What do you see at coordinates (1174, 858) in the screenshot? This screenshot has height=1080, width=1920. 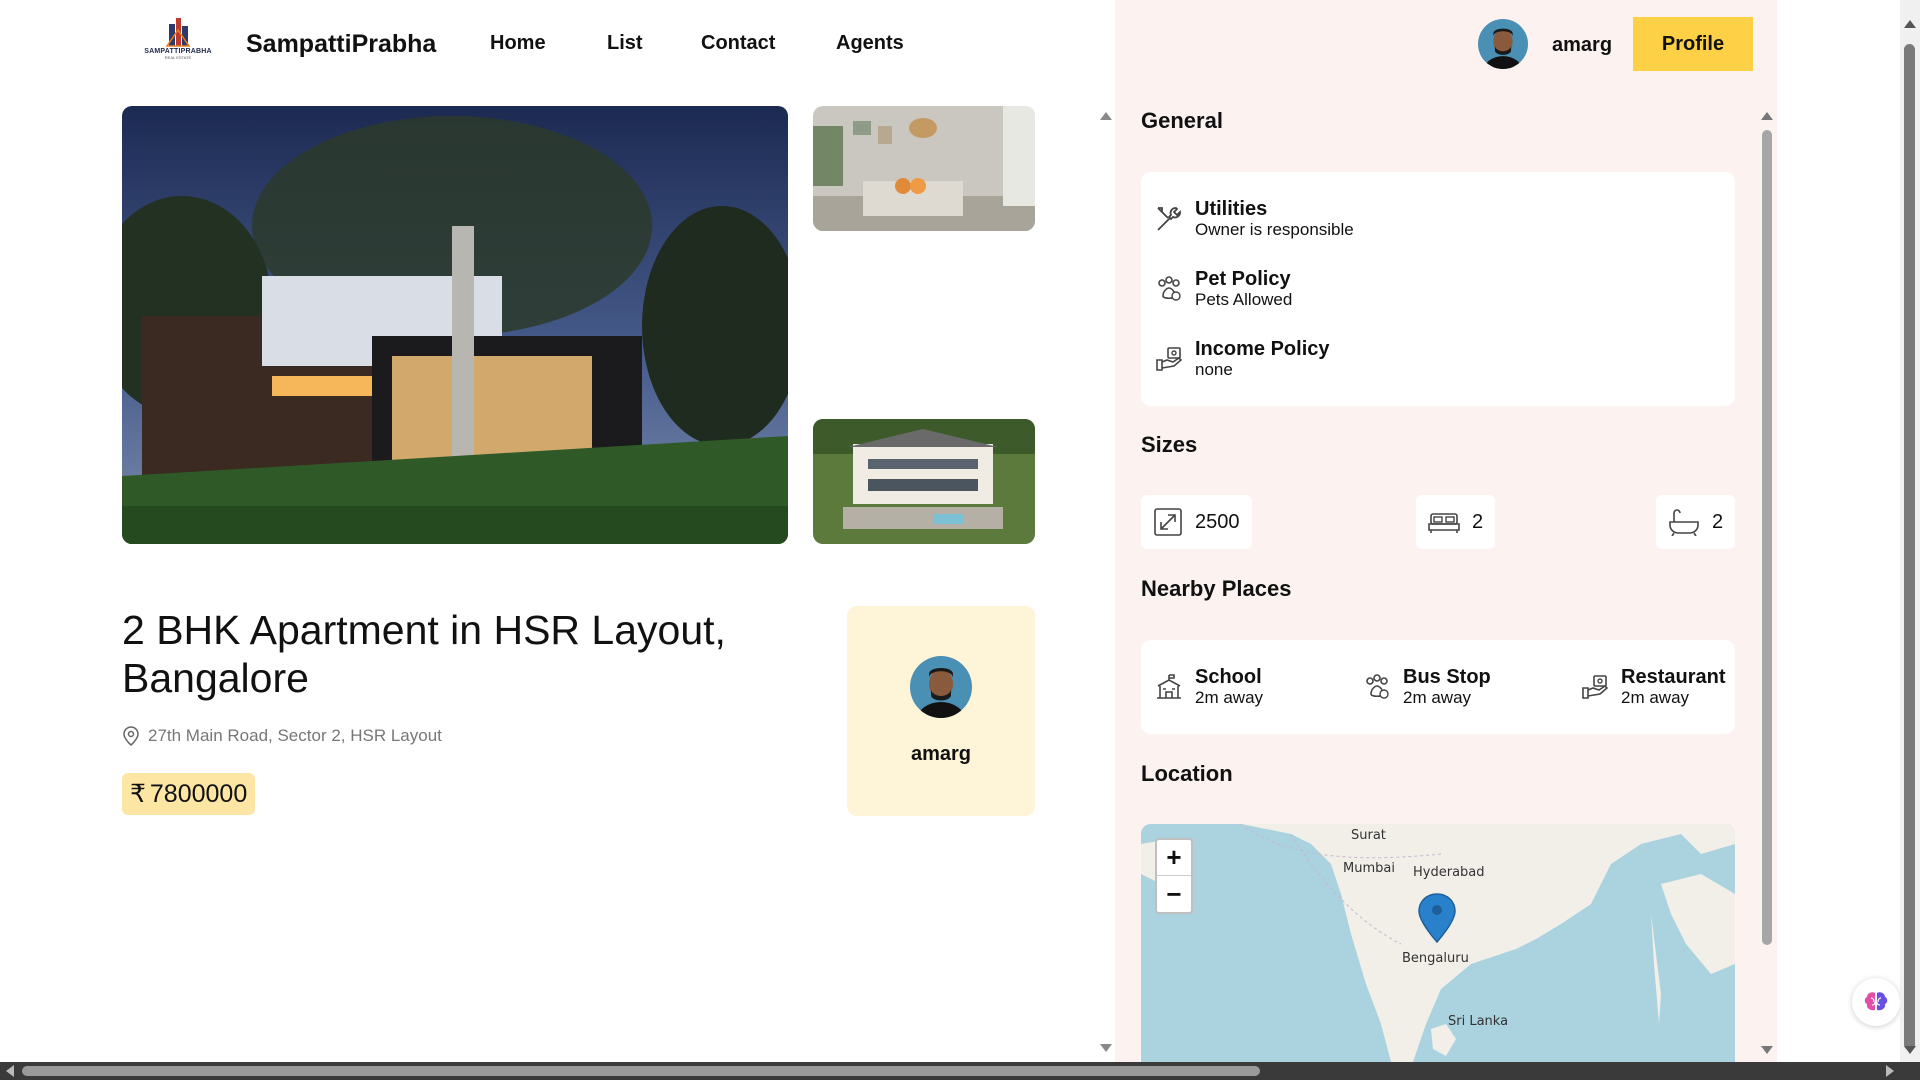 I see `zoom-in-button: +` at bounding box center [1174, 858].